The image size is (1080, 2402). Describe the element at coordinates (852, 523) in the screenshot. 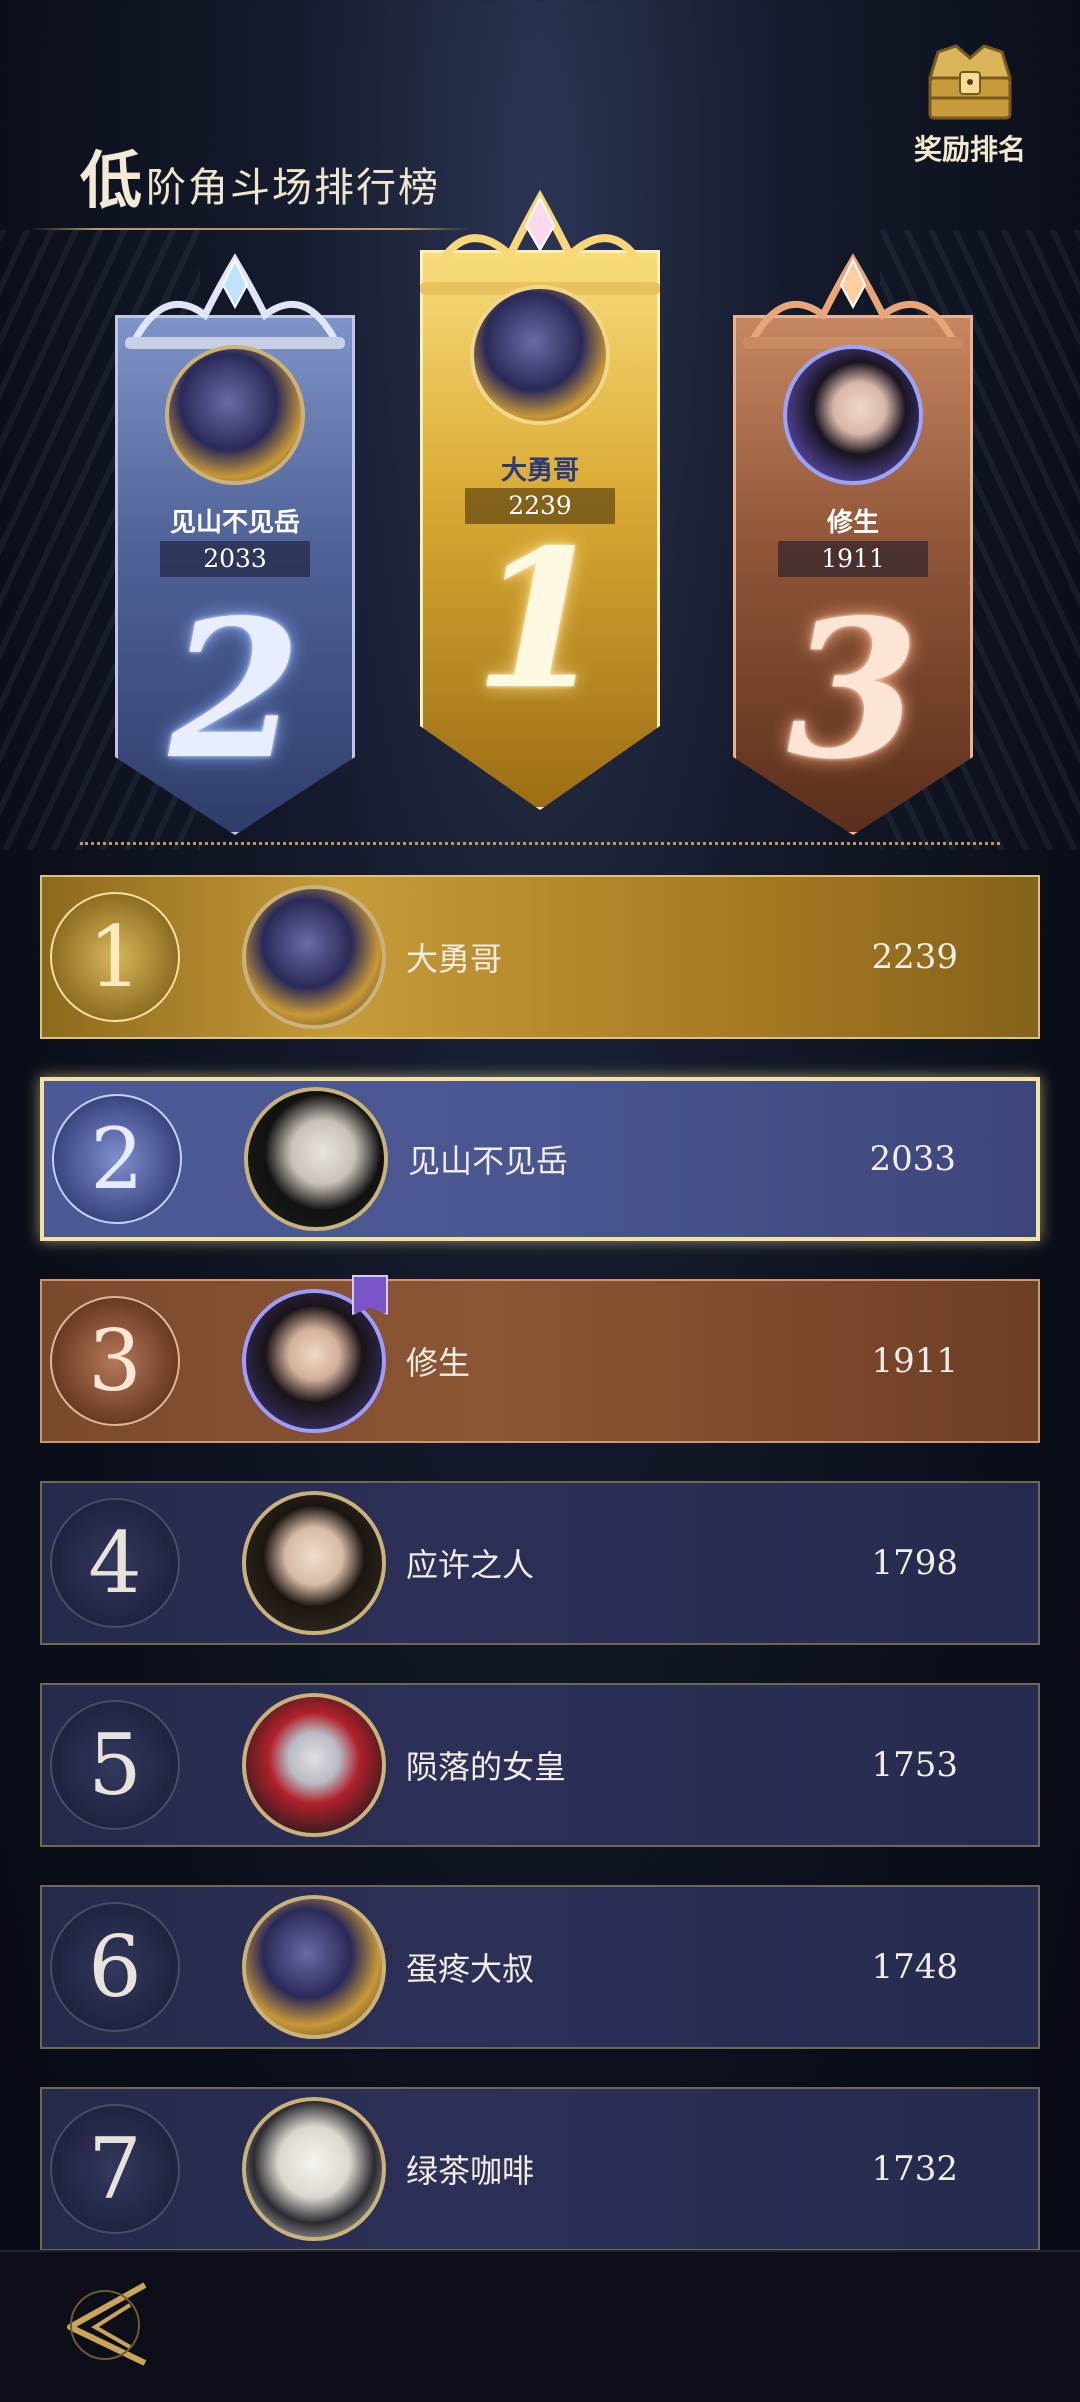

I see `podium-third-name: 修生` at that location.